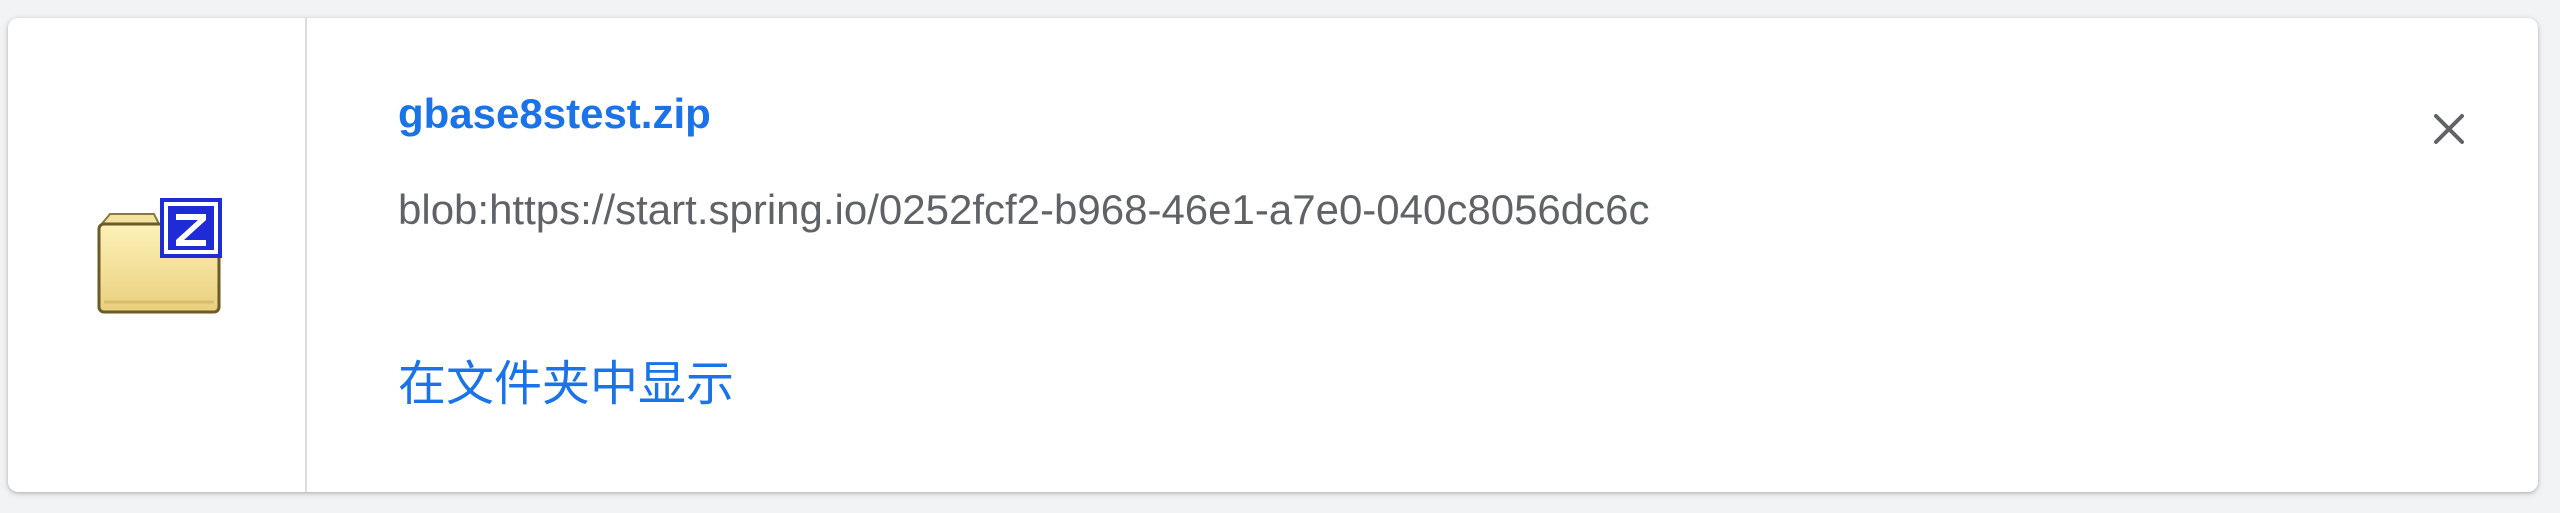 This screenshot has width=2560, height=513. What do you see at coordinates (566, 379) in the screenshot?
I see `show-in-folder-link: 在文件夹中显示` at bounding box center [566, 379].